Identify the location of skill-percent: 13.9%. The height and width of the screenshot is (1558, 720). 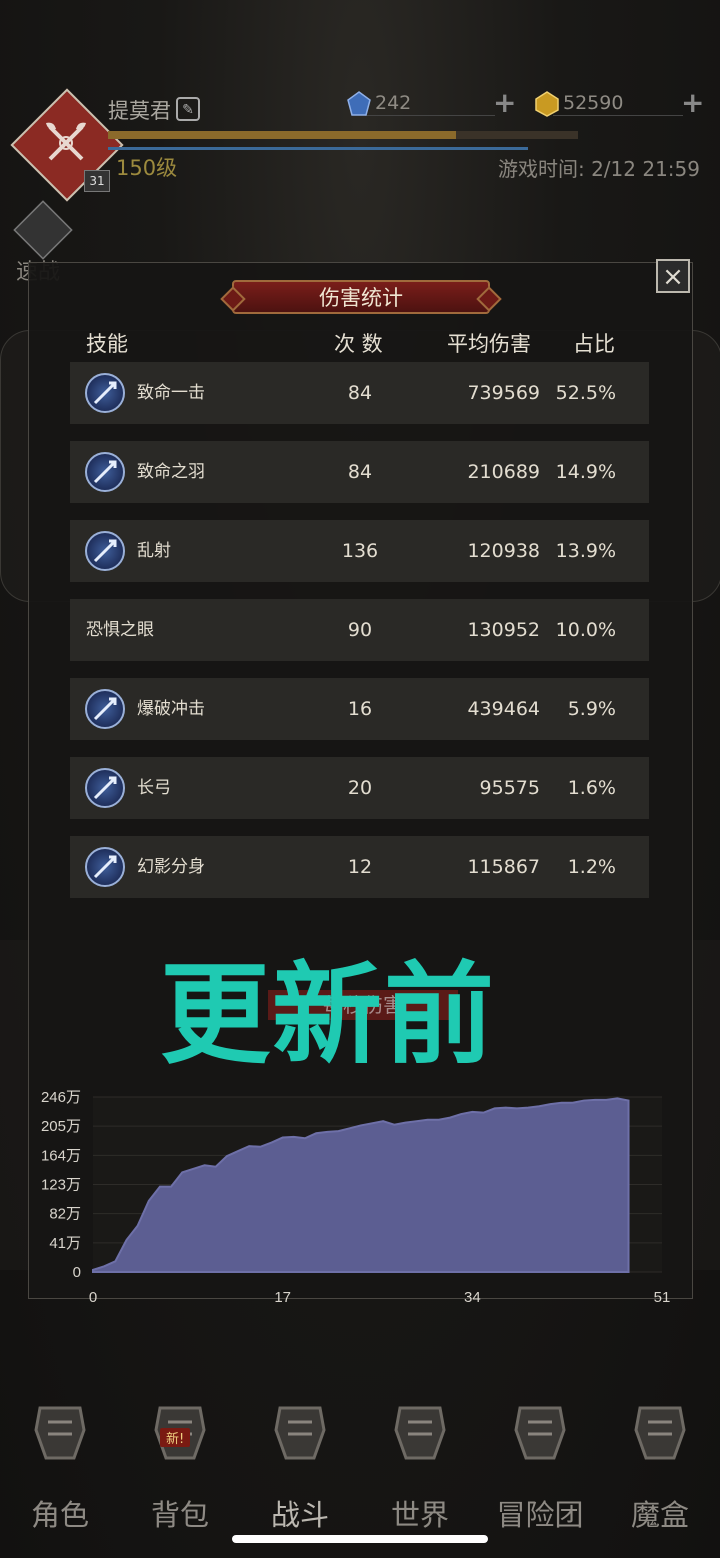
(585, 551).